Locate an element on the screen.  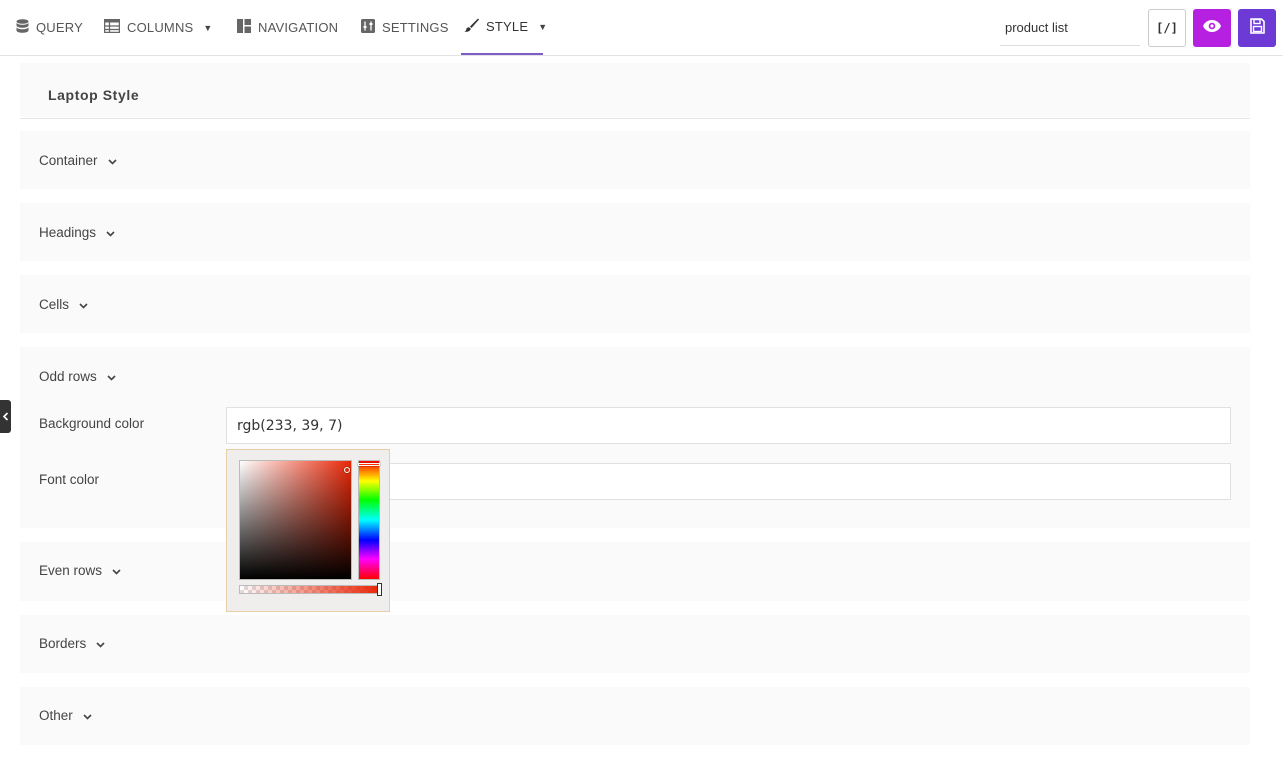
section-cells-toggle: Cells is located at coordinates (63, 304).